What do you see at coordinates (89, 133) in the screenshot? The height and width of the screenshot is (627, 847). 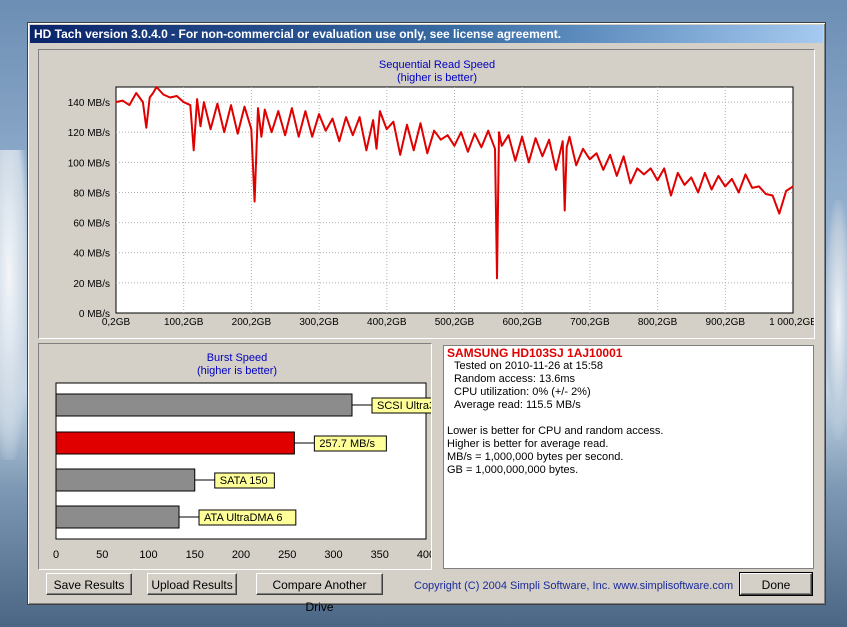 I see `seq-y-tick-label: 120 MB/s` at bounding box center [89, 133].